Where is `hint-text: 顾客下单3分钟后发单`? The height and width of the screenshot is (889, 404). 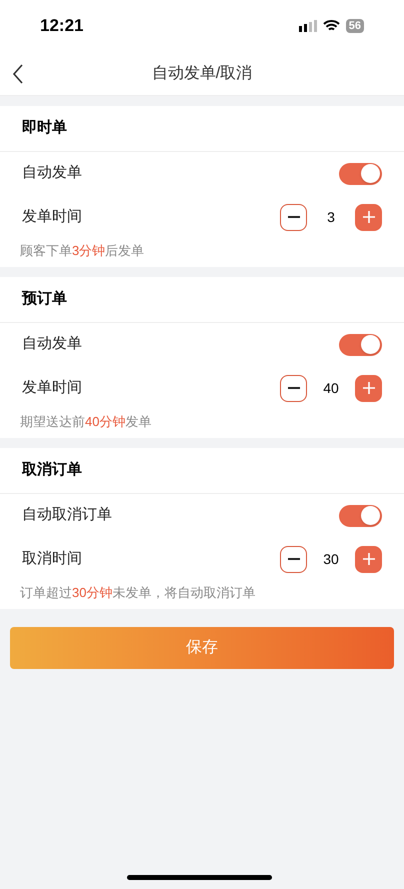
hint-text: 顾客下单3分钟后发单 is located at coordinates (82, 250).